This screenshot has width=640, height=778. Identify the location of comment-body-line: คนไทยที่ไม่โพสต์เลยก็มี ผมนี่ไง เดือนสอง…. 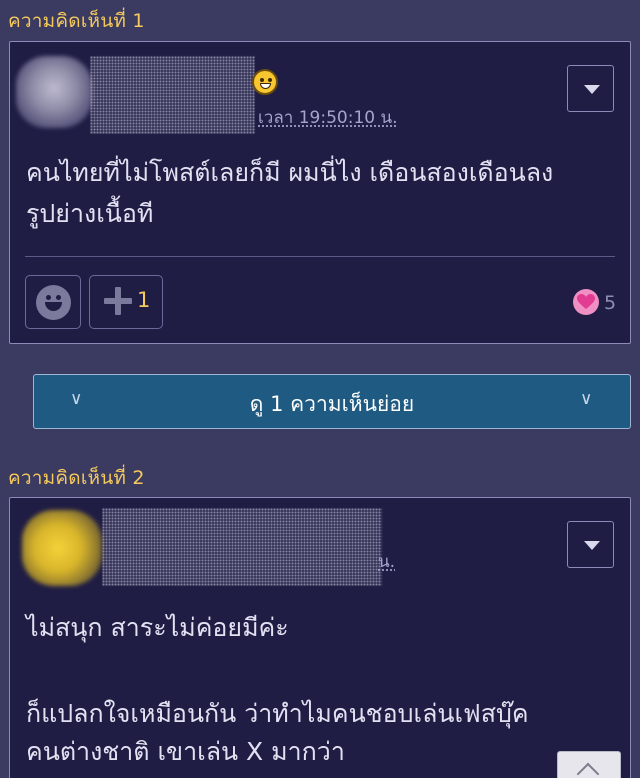
(290, 172).